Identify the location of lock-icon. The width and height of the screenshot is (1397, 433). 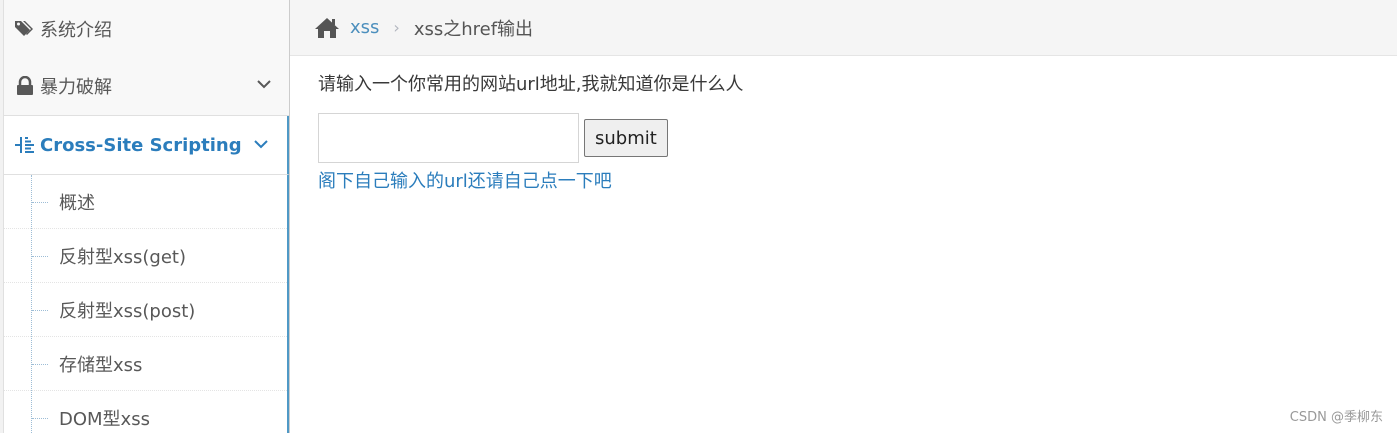
(25, 86).